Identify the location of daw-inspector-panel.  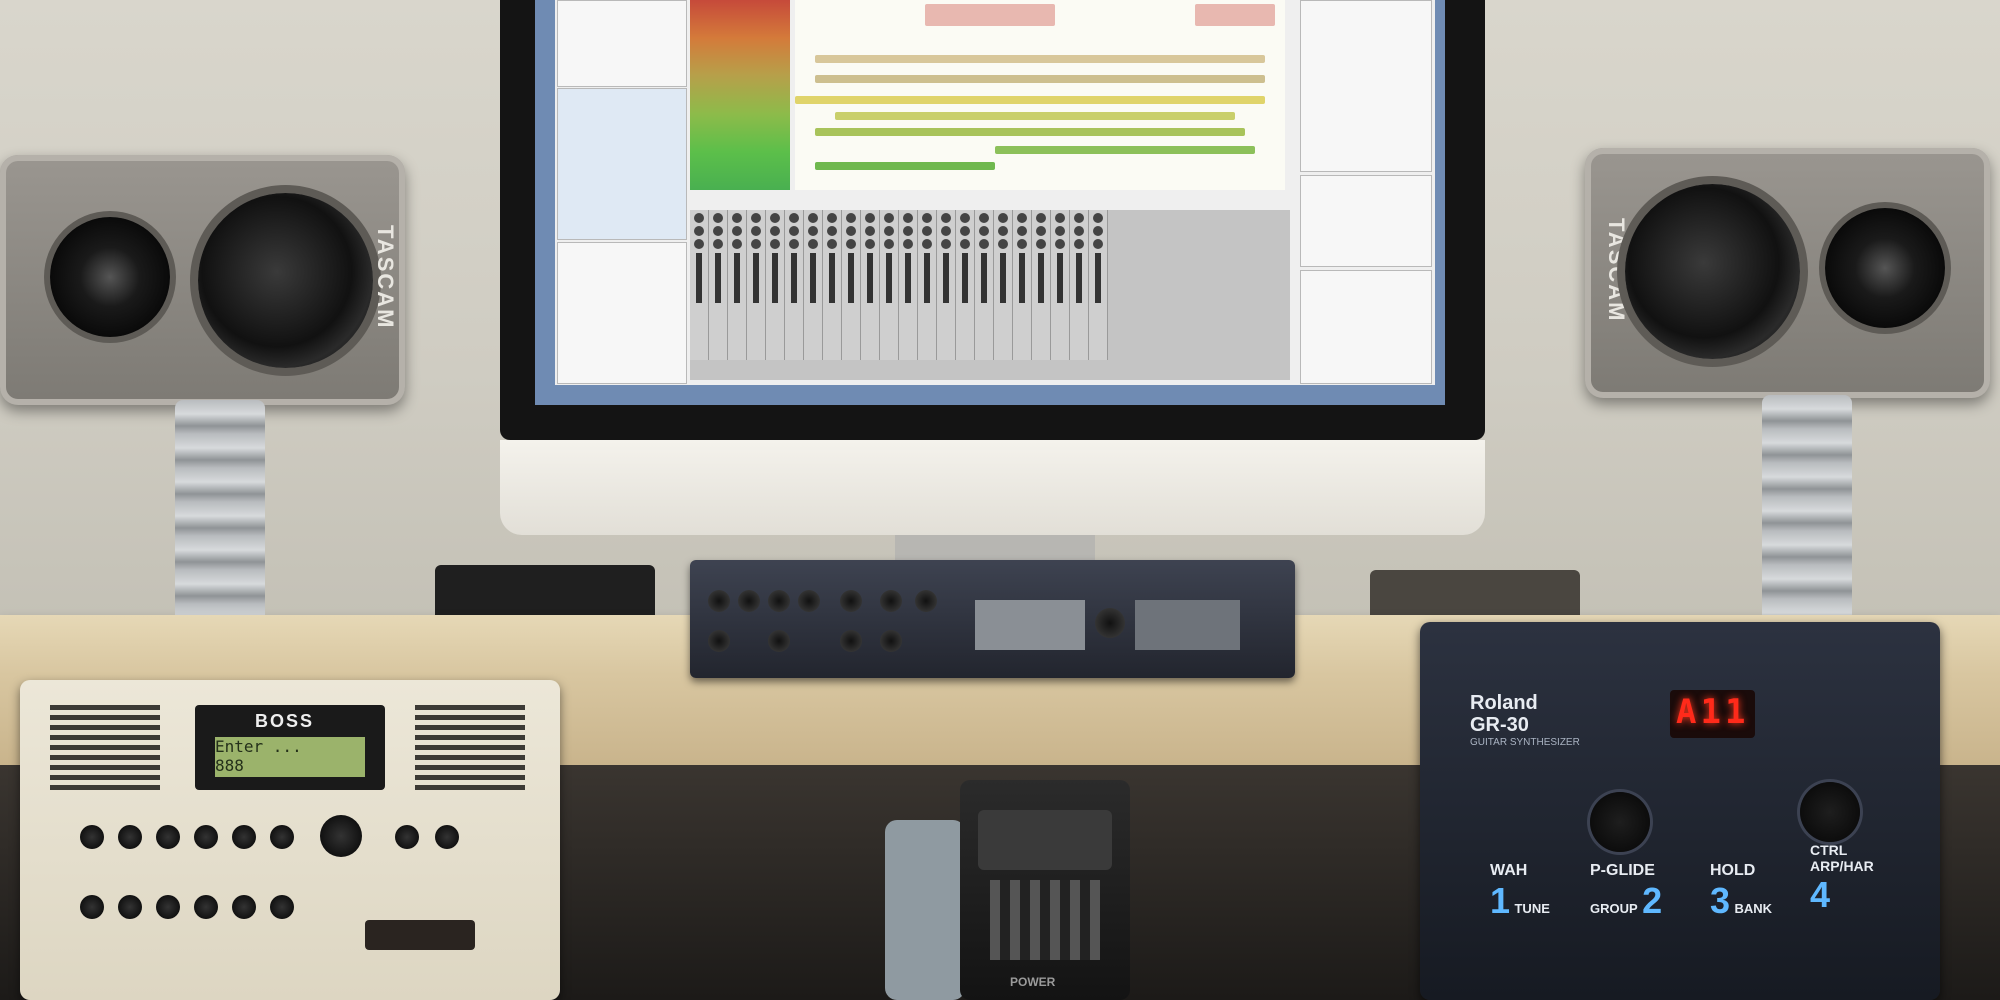
(622, 313).